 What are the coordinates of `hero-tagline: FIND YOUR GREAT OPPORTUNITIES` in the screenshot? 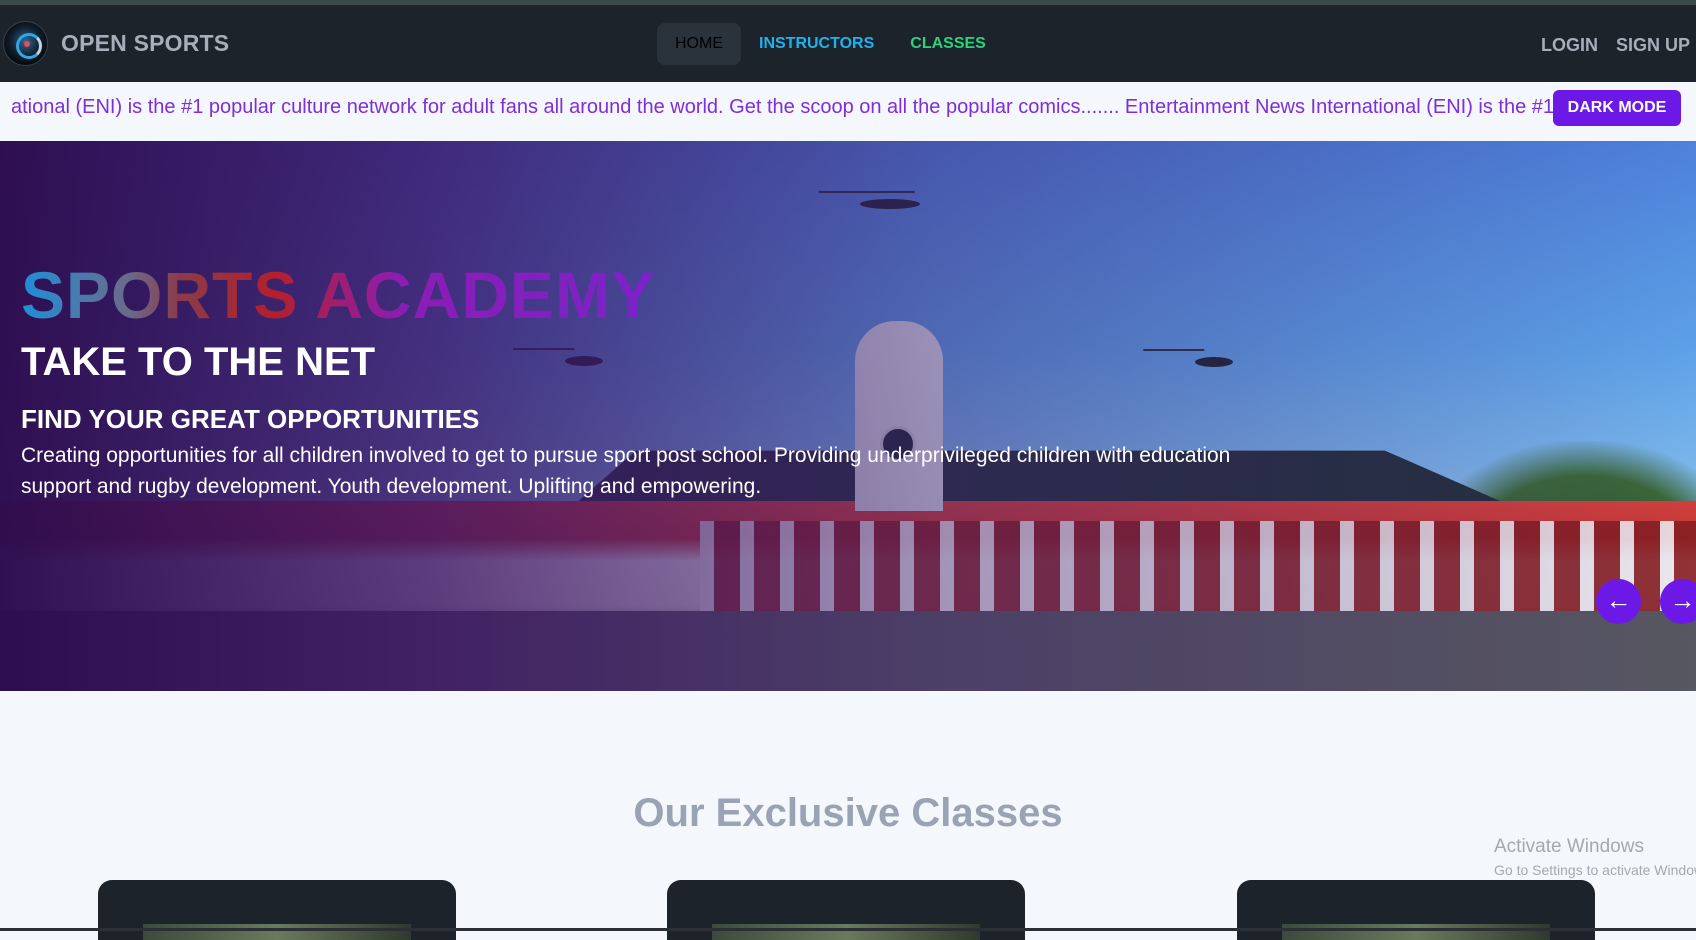 It's located at (250, 419).